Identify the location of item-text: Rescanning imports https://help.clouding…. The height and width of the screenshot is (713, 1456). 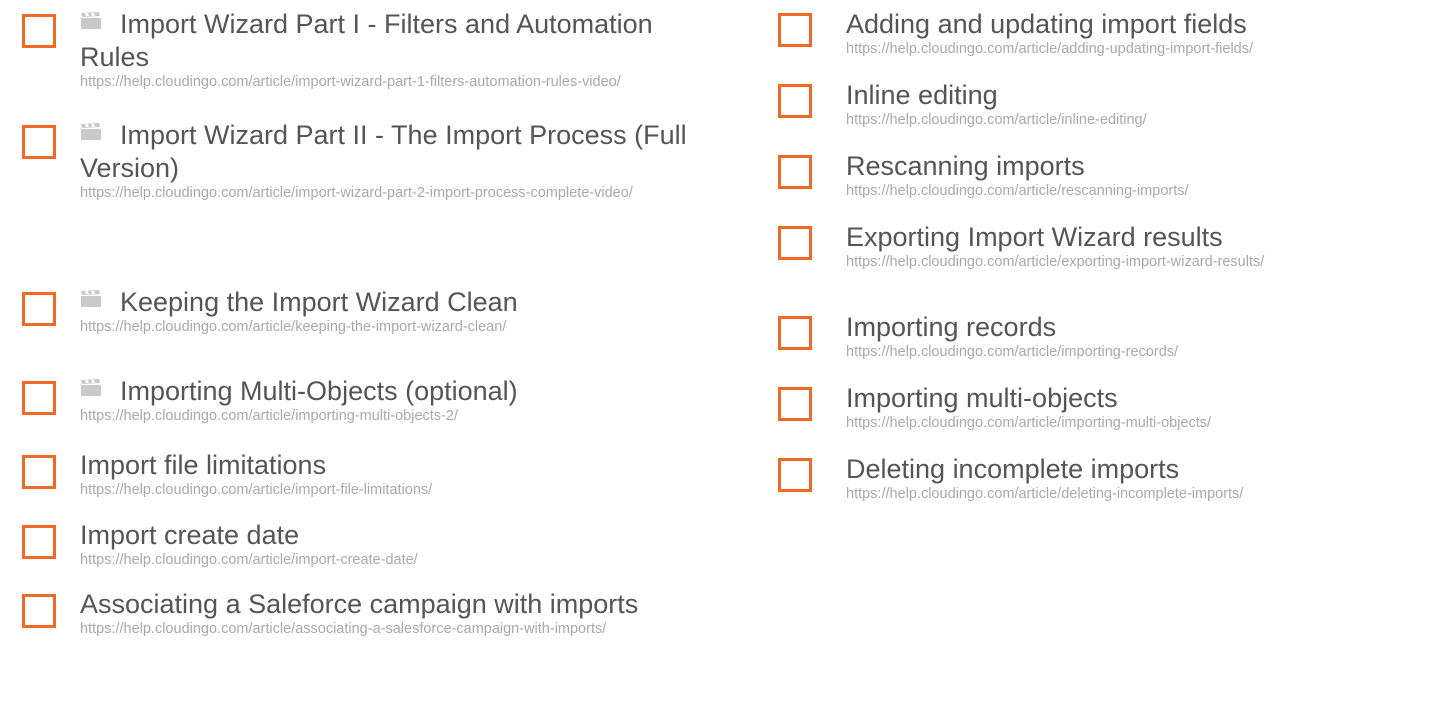
(1151, 171).